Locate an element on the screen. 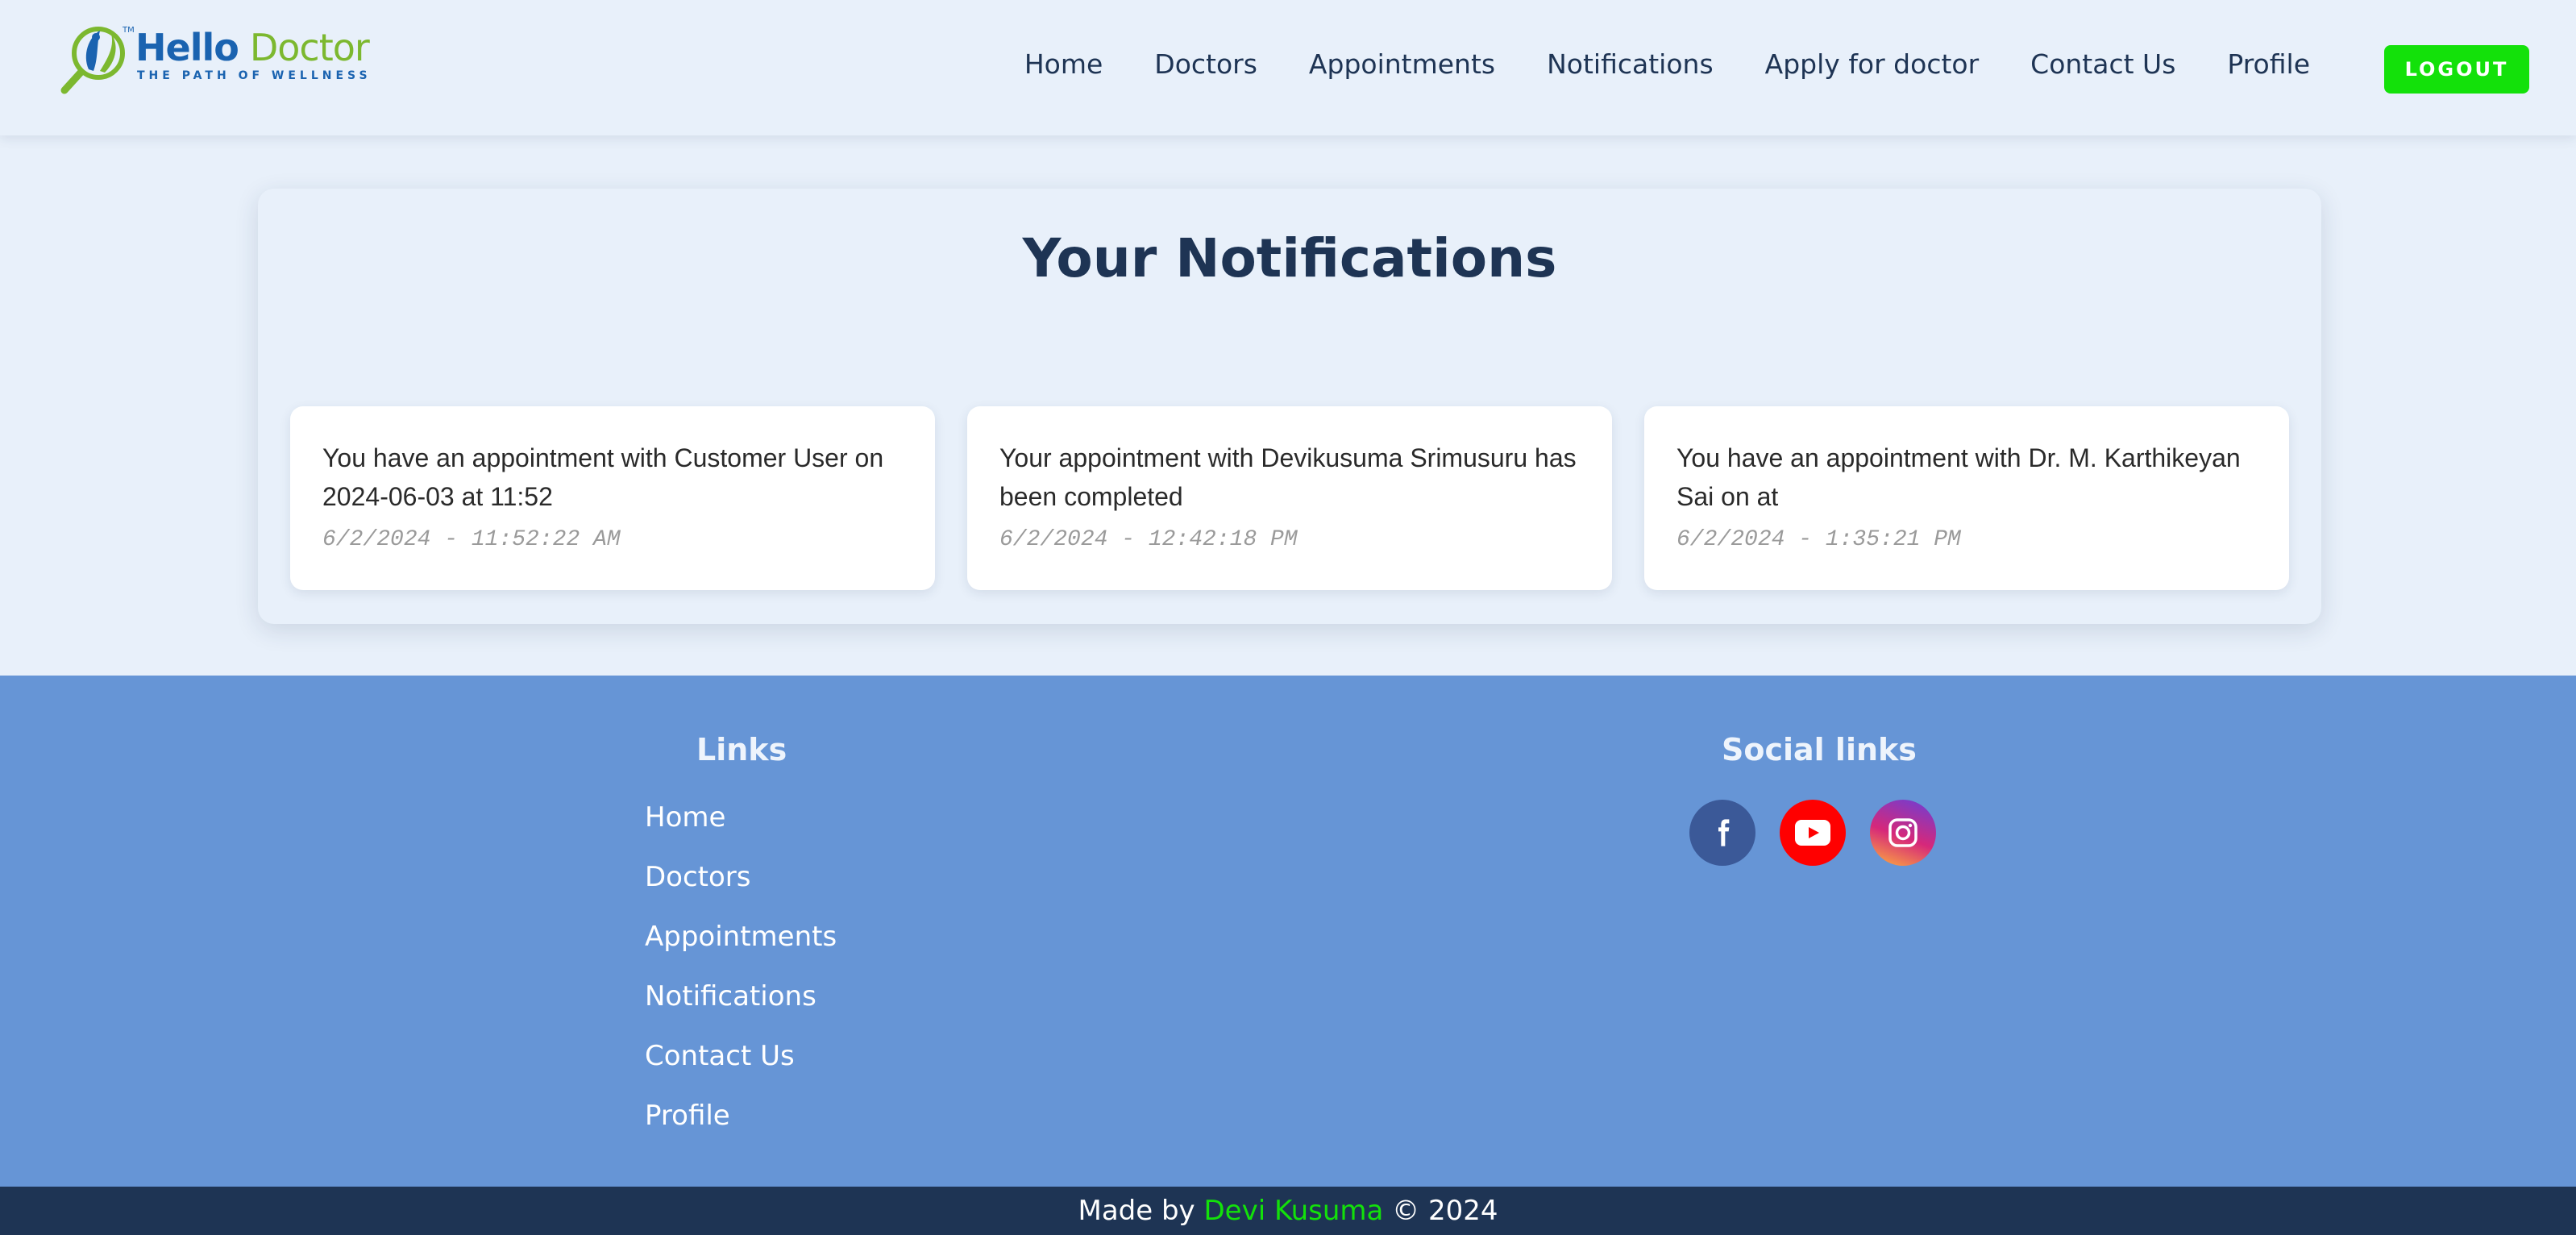  social-links is located at coordinates (1812, 833).